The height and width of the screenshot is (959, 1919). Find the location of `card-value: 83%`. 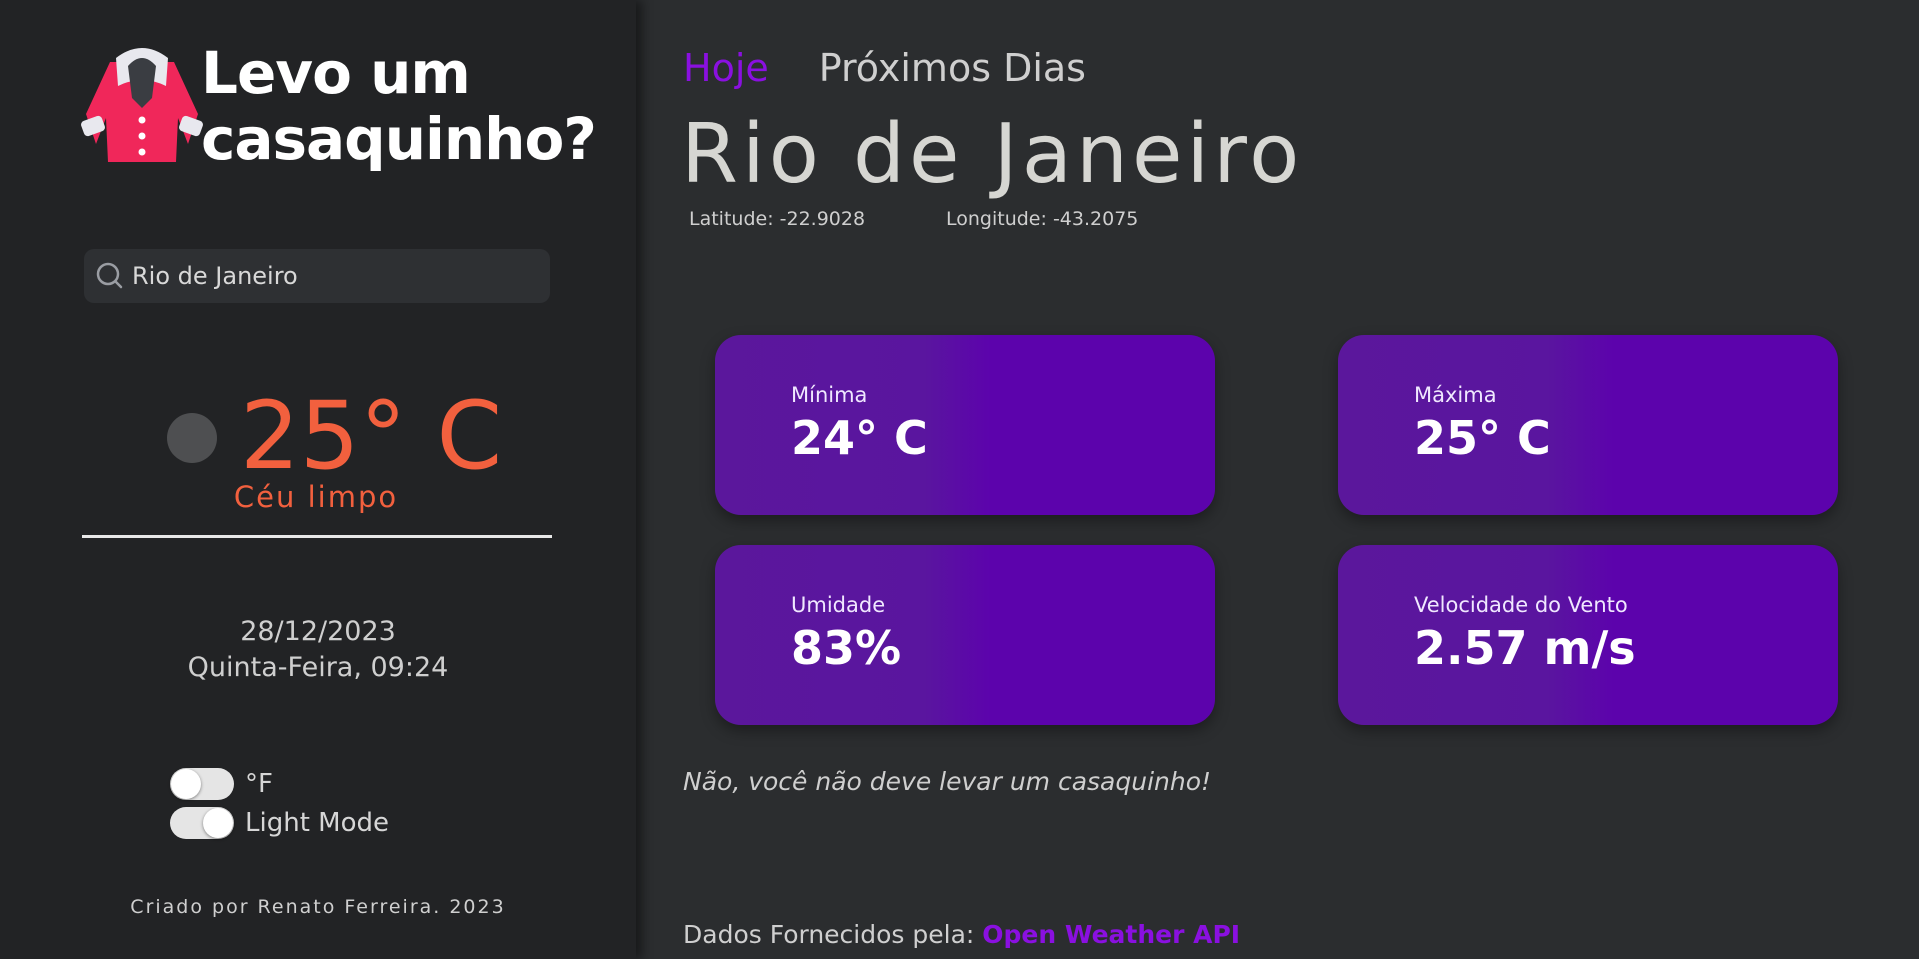

card-value: 83% is located at coordinates (846, 648).